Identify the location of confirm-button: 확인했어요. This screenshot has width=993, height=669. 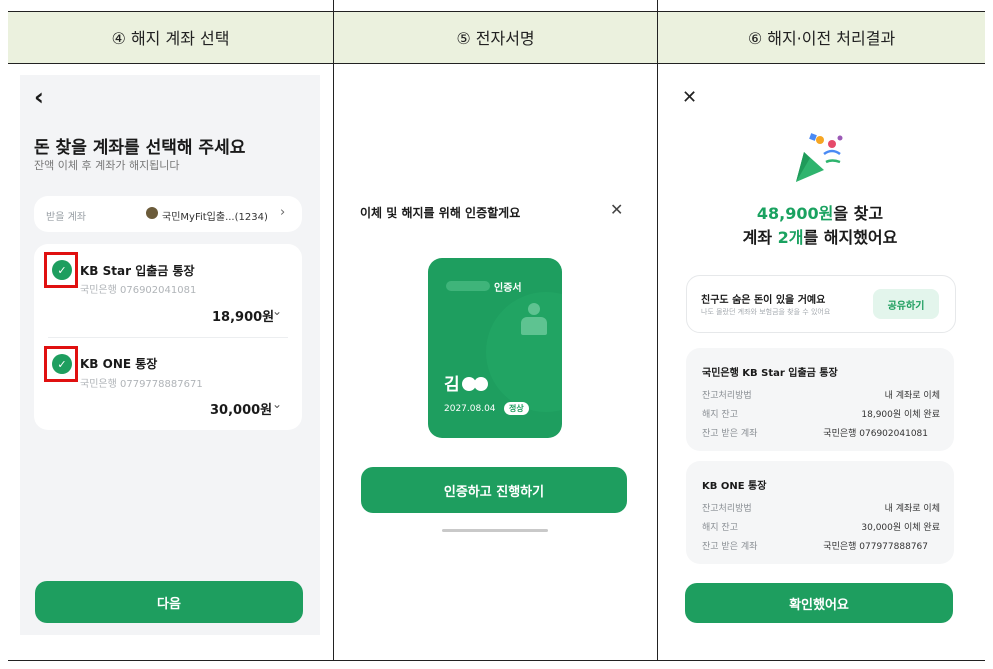
(819, 603).